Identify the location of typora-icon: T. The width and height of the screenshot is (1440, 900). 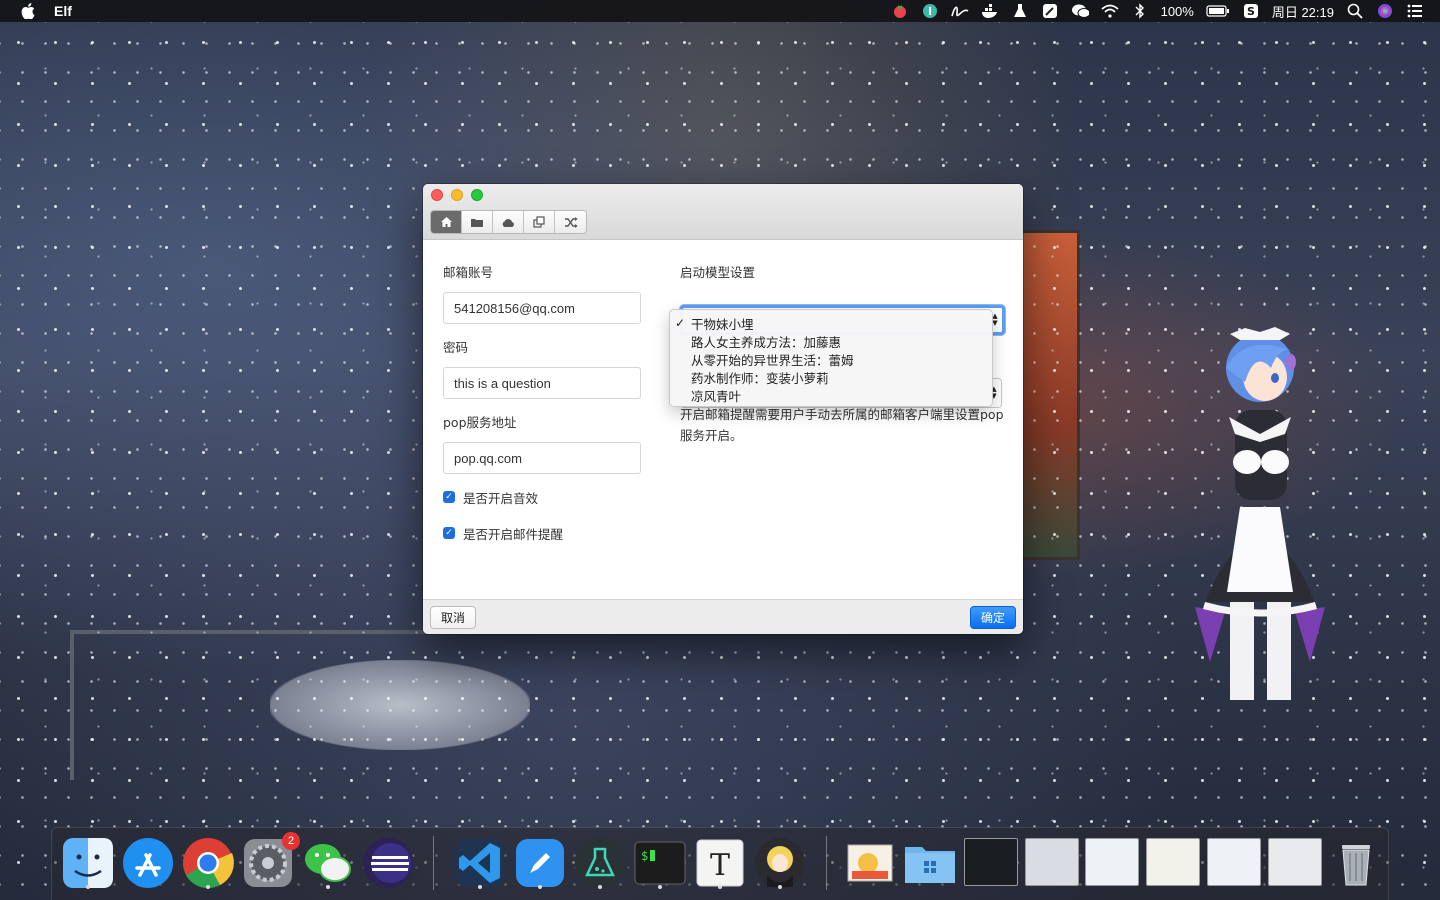
(720, 863).